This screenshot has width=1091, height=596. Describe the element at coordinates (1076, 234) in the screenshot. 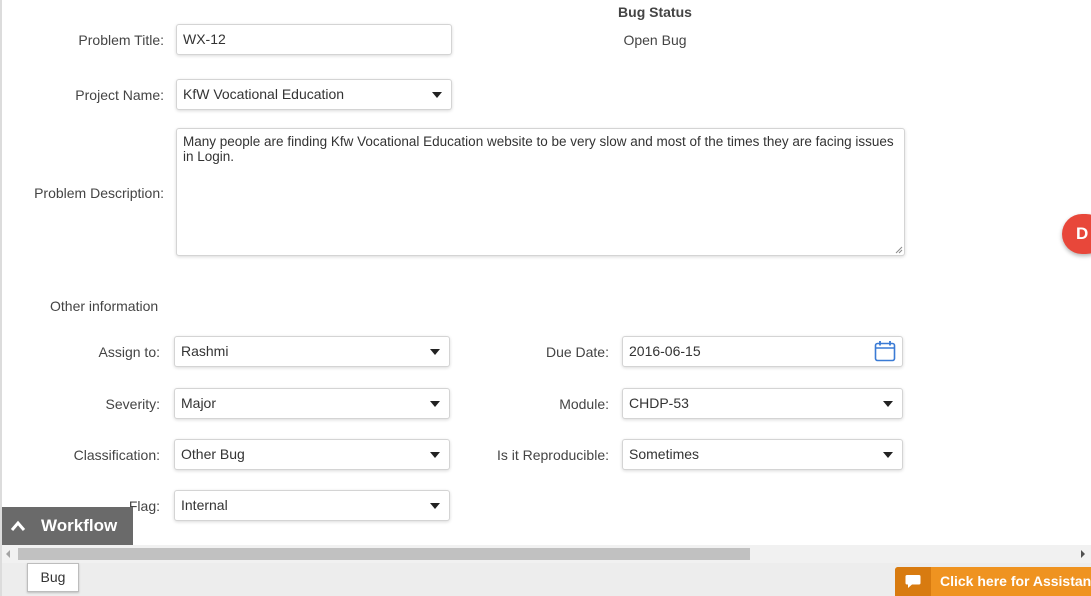

I see `floating-action-button: D` at that location.